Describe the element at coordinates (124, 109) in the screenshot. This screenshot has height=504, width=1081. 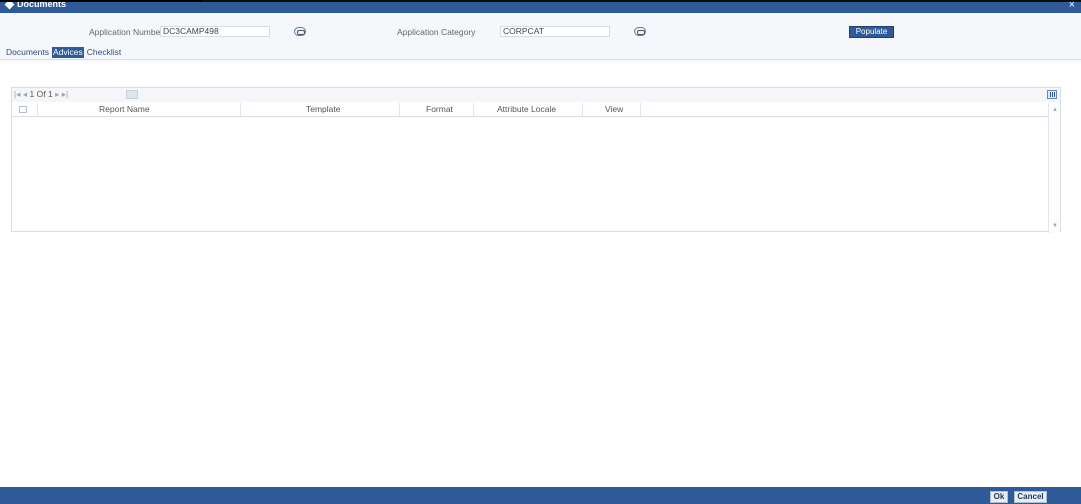
I see `column-report-name: Report Name` at that location.